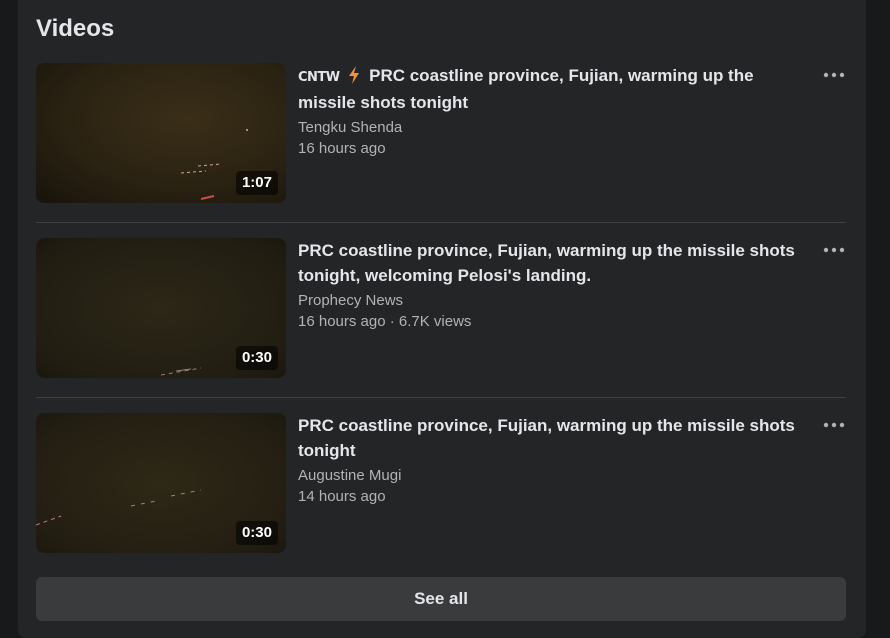 The width and height of the screenshot is (890, 638). What do you see at coordinates (161, 133) in the screenshot?
I see `video-thumbnail: 1:07` at bounding box center [161, 133].